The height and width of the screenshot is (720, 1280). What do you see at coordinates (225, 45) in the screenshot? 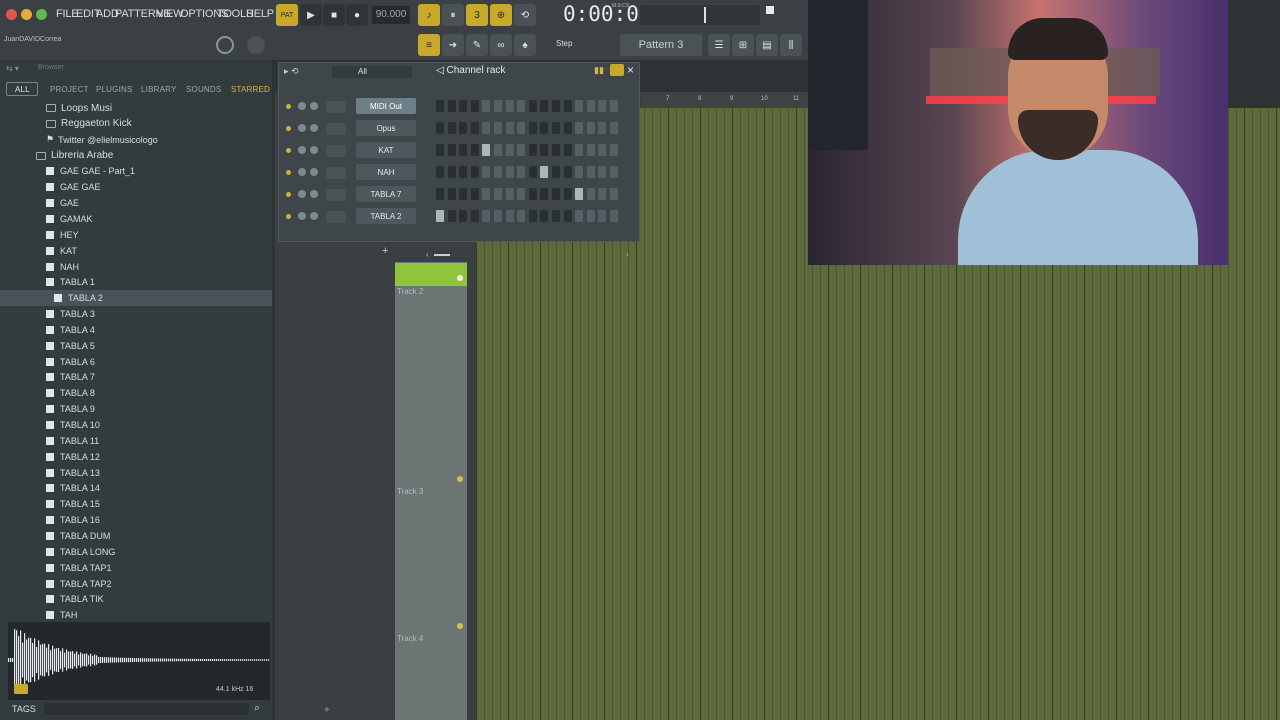
I see `master-volume-knob` at bounding box center [225, 45].